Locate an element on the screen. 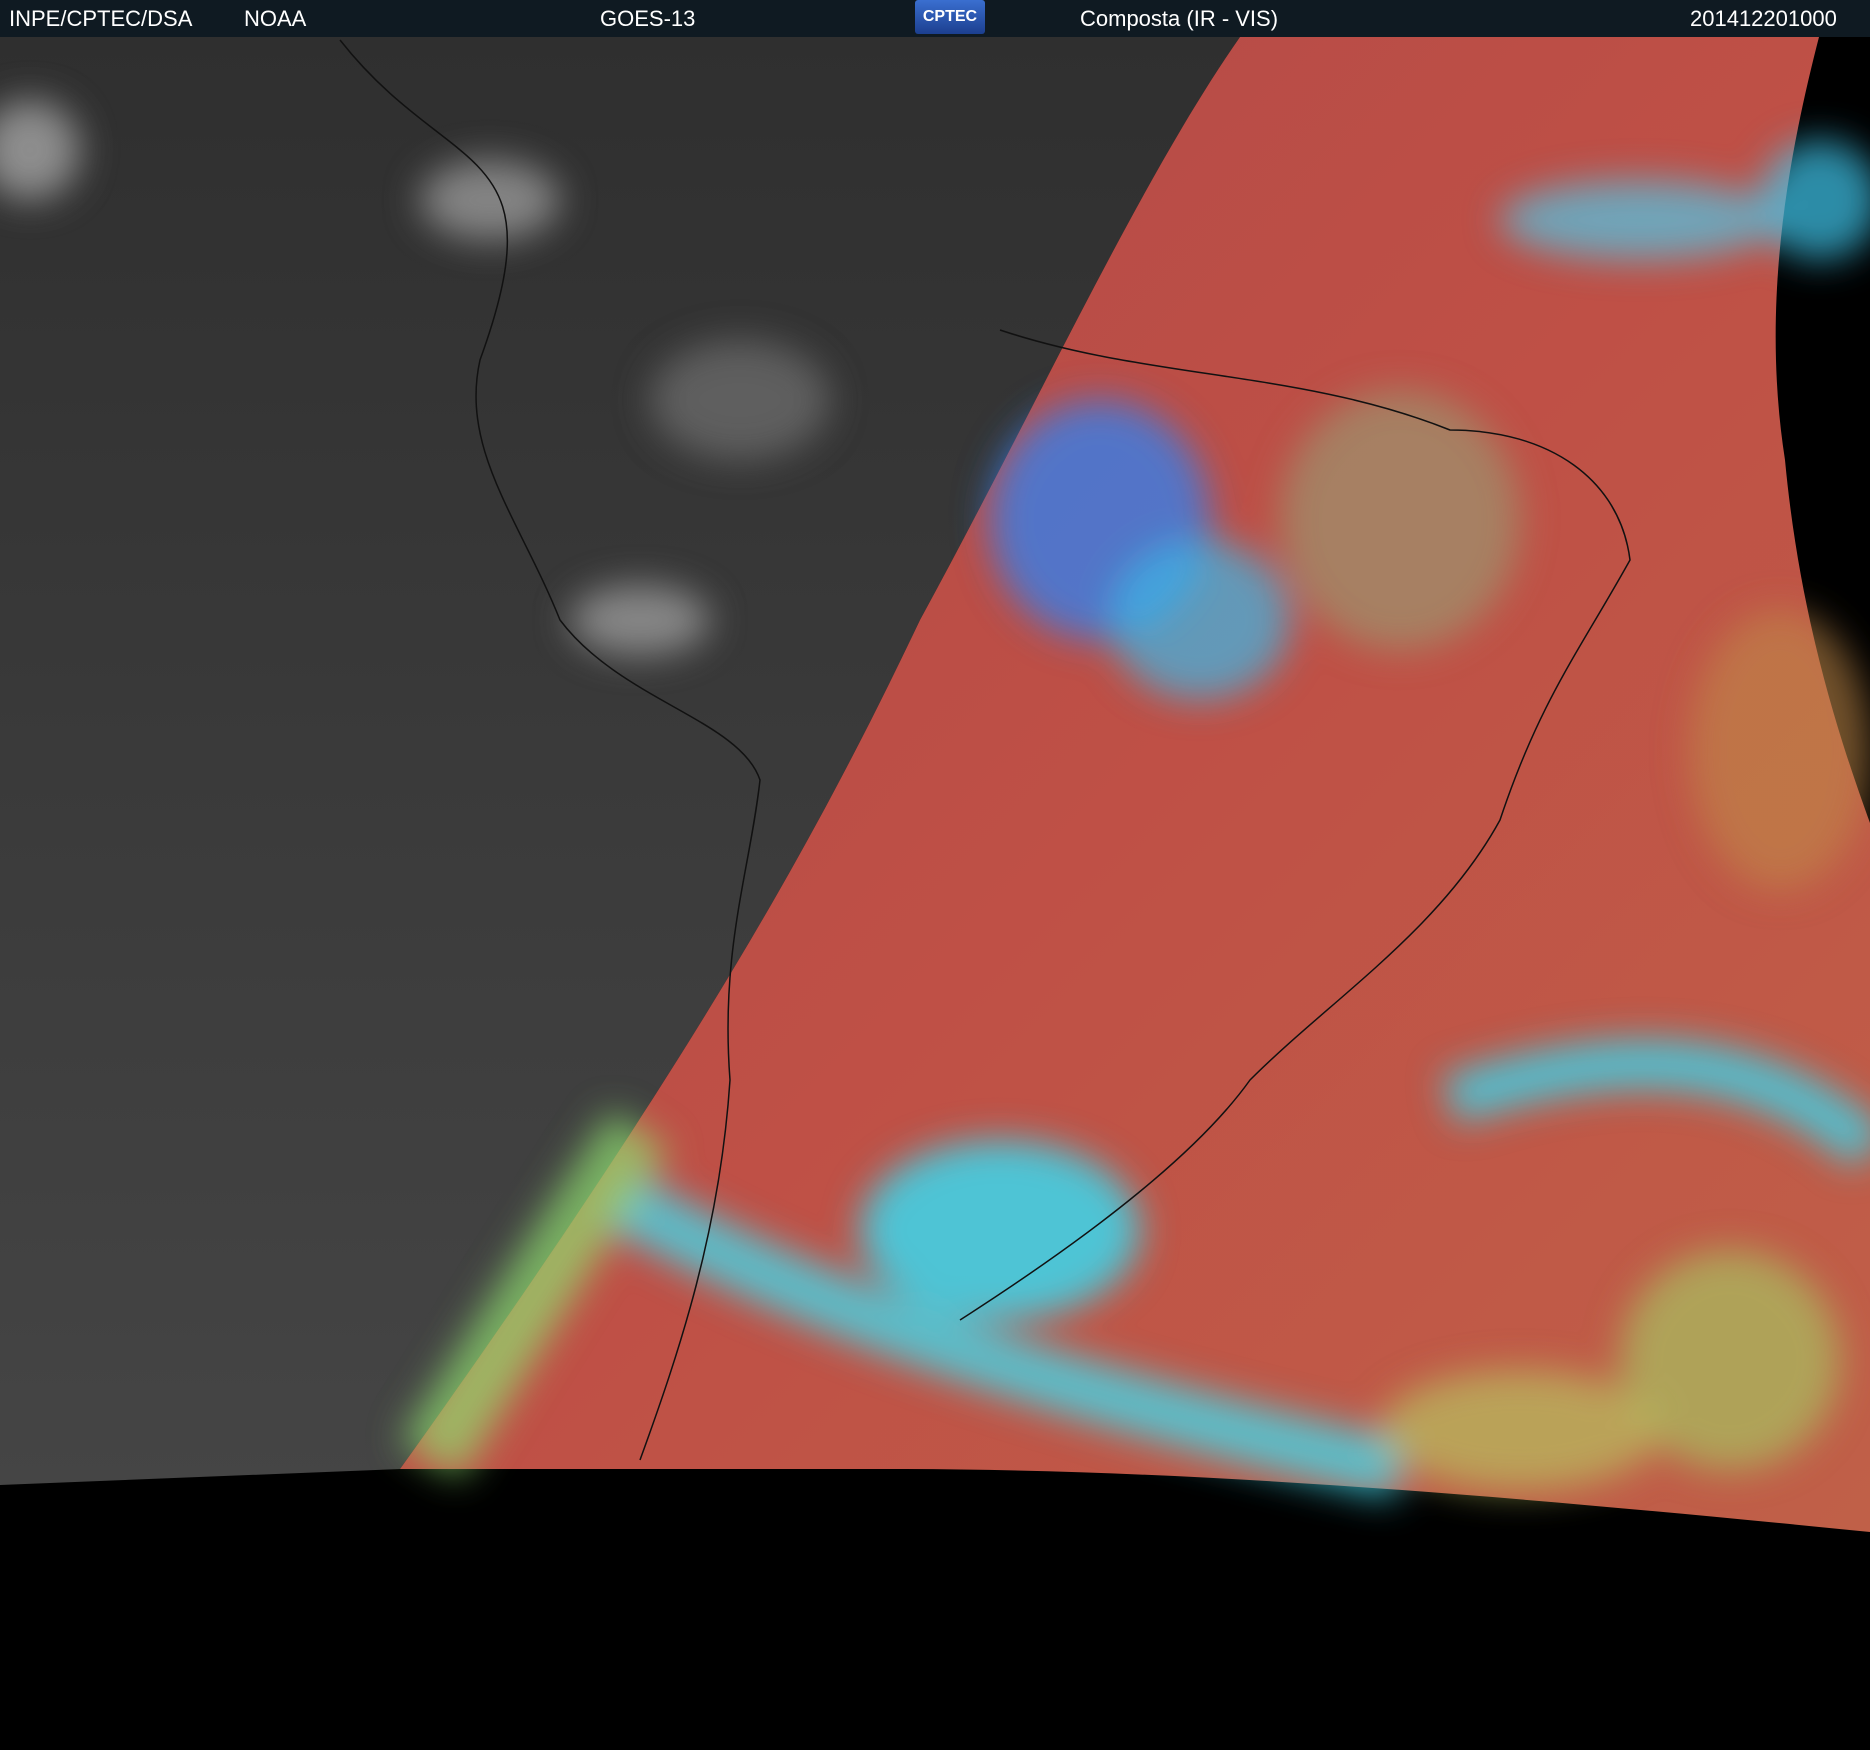  partner-label: NOAA is located at coordinates (275, 18).